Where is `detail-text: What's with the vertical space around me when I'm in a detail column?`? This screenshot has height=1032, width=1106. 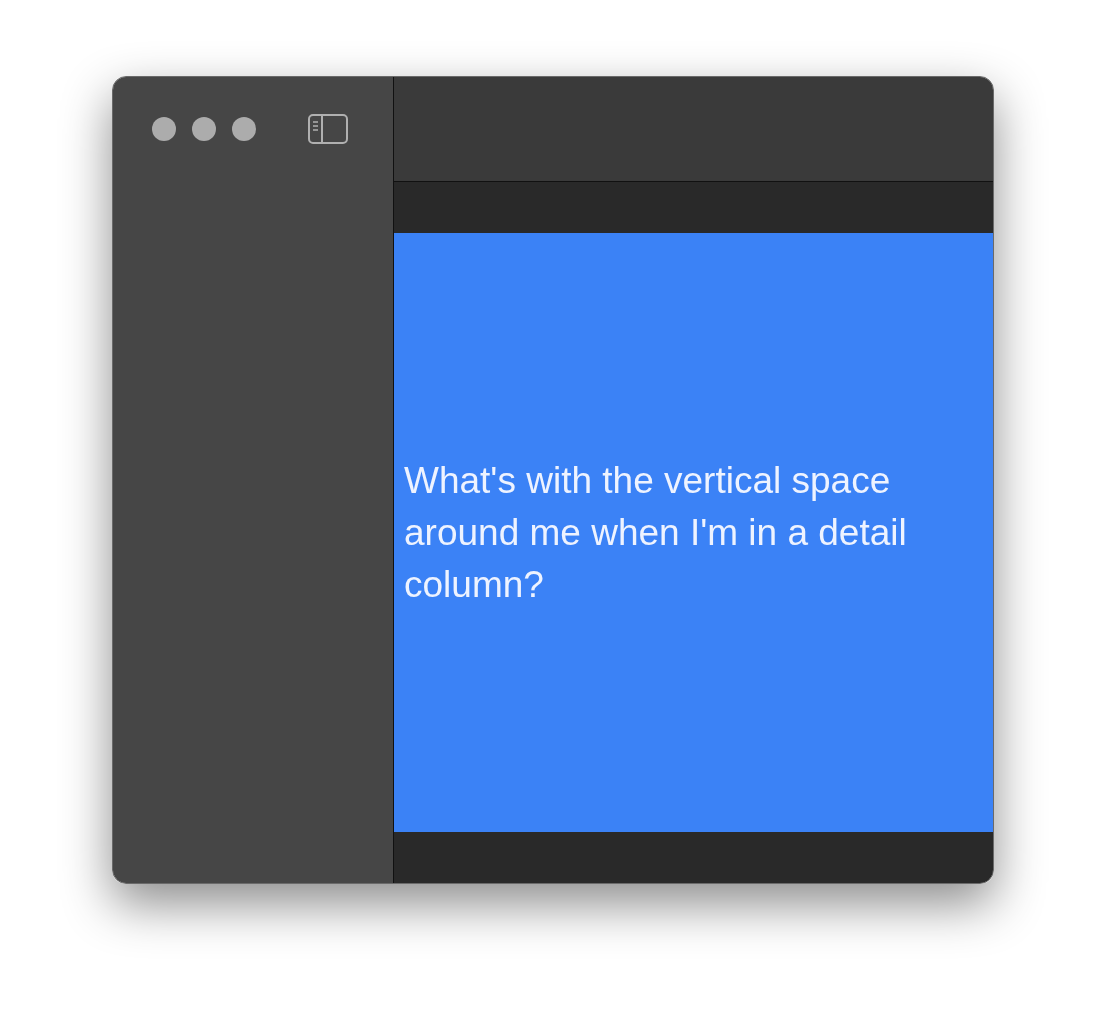
detail-text: What's with the vertical space around me when I'm in a detail column? is located at coordinates (655, 532).